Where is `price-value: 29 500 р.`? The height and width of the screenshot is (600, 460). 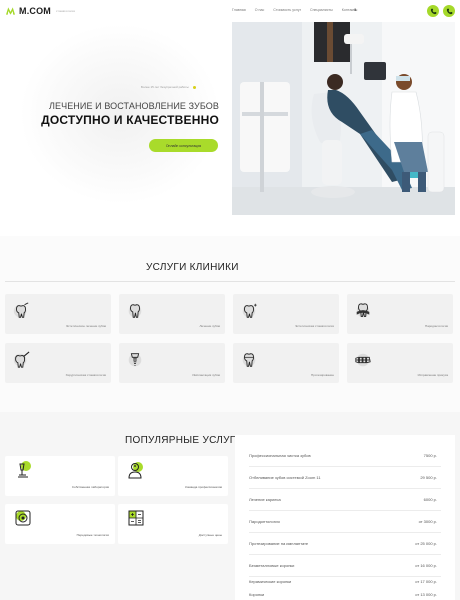 price-value: 29 500 р. is located at coordinates (428, 477).